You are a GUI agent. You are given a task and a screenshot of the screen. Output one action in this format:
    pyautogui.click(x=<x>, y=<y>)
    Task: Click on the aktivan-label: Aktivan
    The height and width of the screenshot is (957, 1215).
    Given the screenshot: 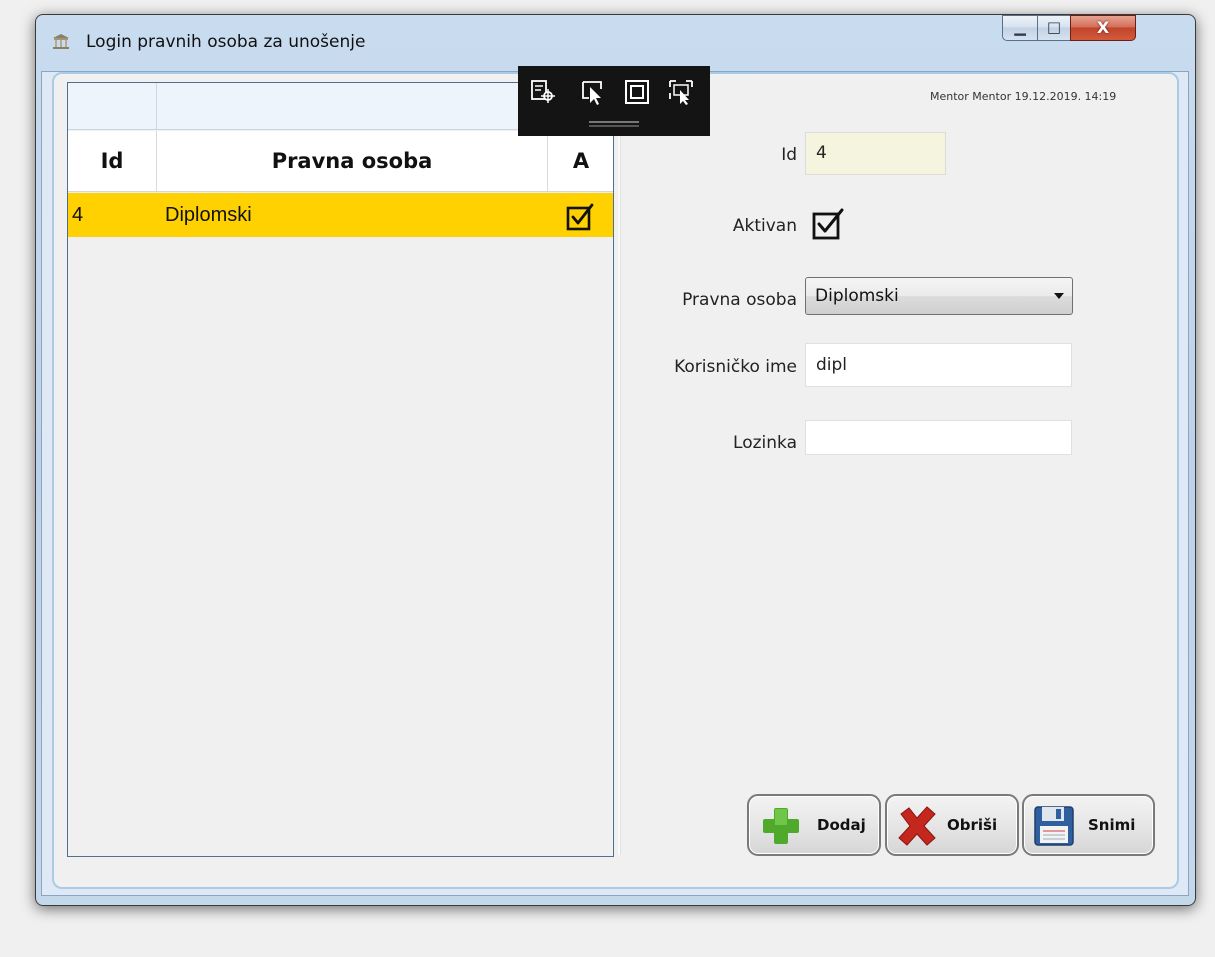 What is the action you would take?
    pyautogui.click(x=764, y=226)
    